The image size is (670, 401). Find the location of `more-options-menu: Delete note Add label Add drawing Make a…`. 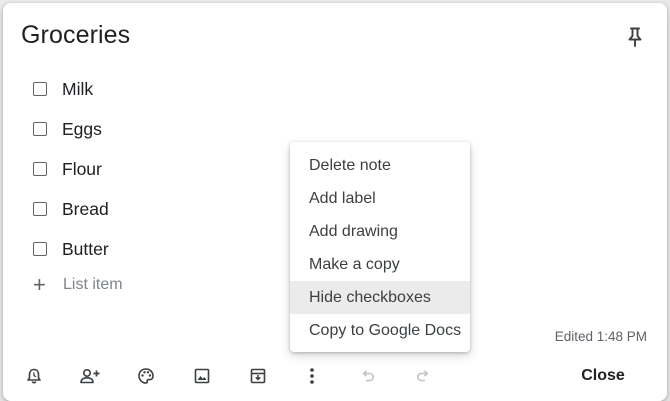

more-options-menu: Delete note Add label Add drawing Make a… is located at coordinates (380, 247).